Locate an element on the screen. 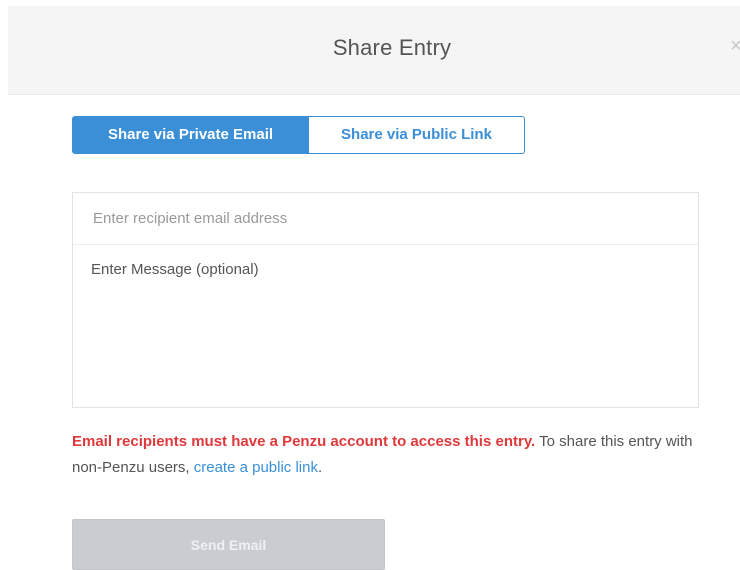 The width and height of the screenshot is (740, 570). notice-end: . is located at coordinates (320, 467).